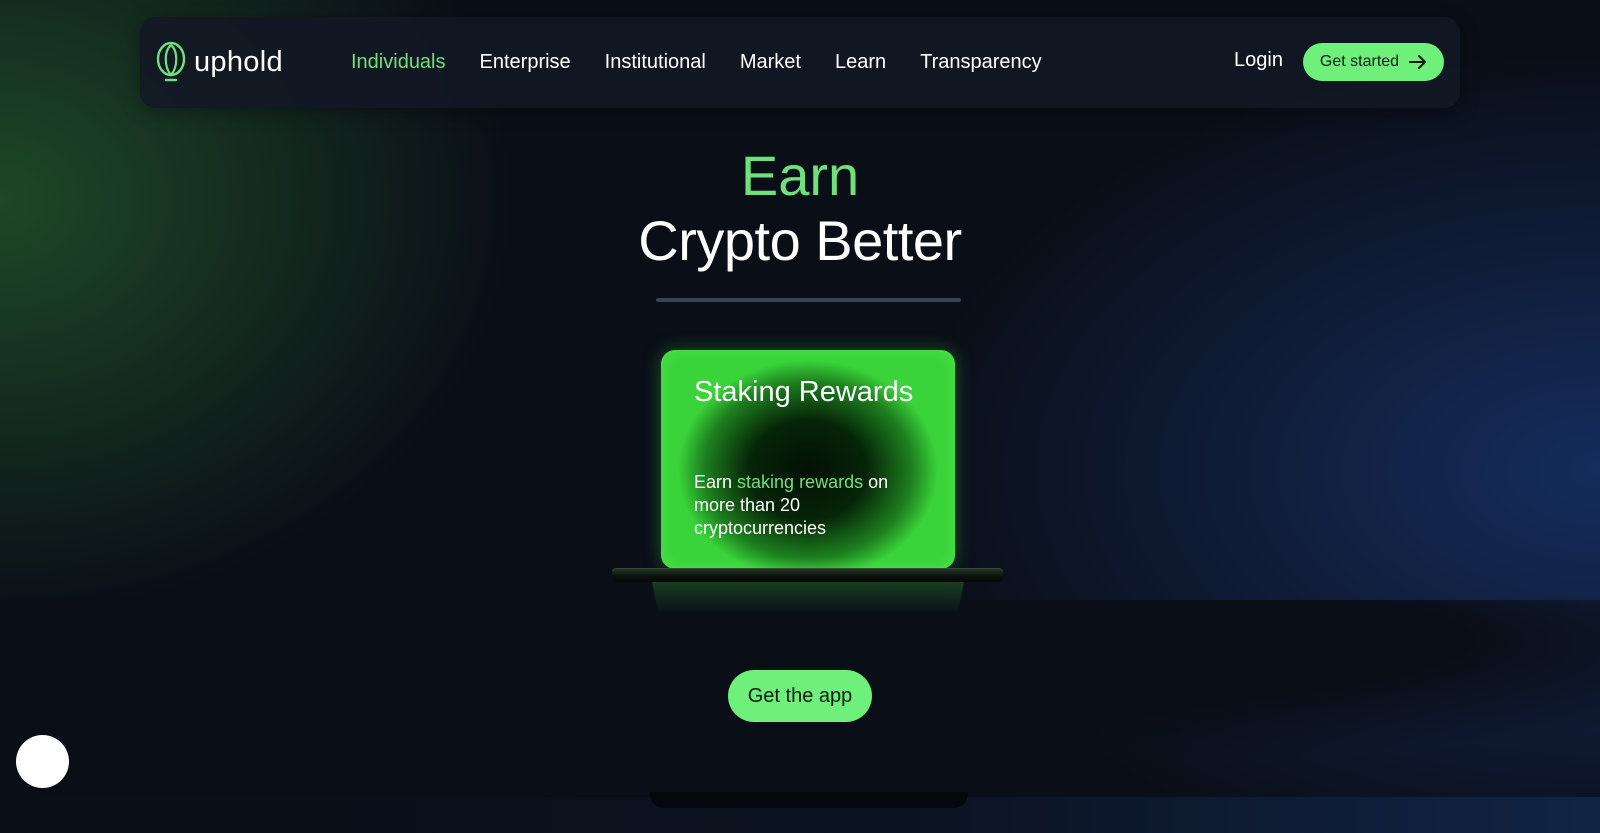 This screenshot has height=833, width=1600. Describe the element at coordinates (1359, 61) in the screenshot. I see `get-started-label: Get started` at that location.